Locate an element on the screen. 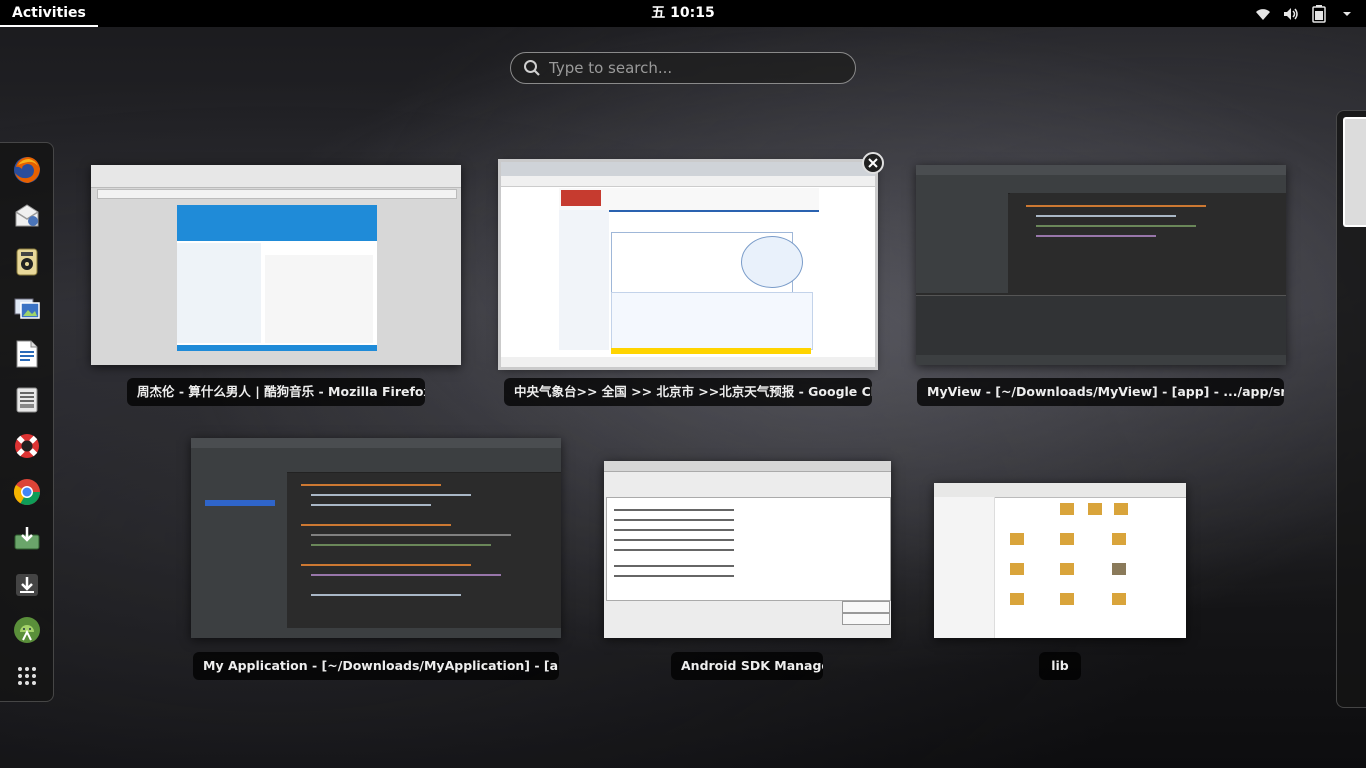 This screenshot has height=768, width=1366. close-icon is located at coordinates (873, 163).